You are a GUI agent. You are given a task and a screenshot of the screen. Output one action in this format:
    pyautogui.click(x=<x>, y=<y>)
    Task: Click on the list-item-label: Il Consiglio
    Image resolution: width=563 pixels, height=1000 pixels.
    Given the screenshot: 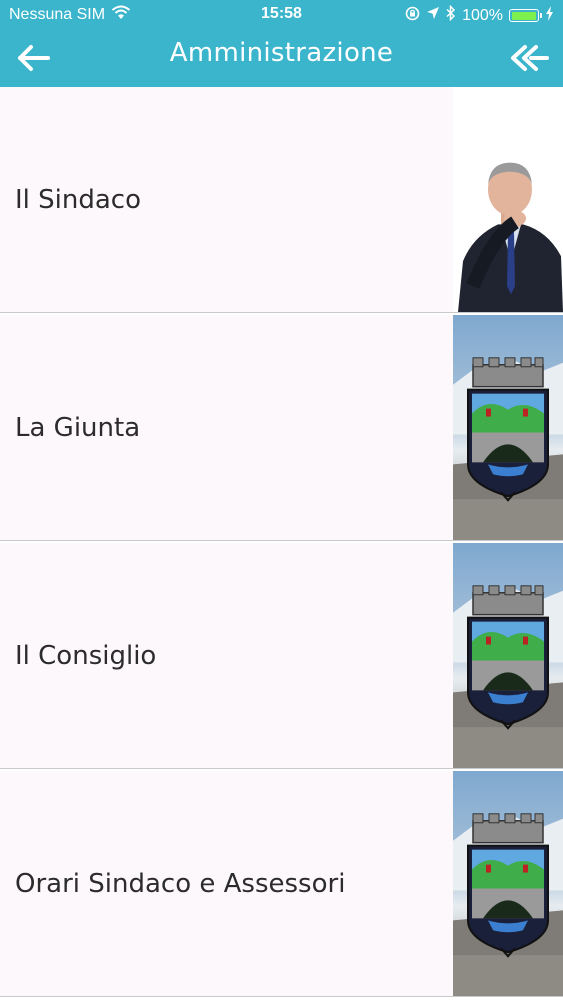 What is the action you would take?
    pyautogui.click(x=86, y=655)
    